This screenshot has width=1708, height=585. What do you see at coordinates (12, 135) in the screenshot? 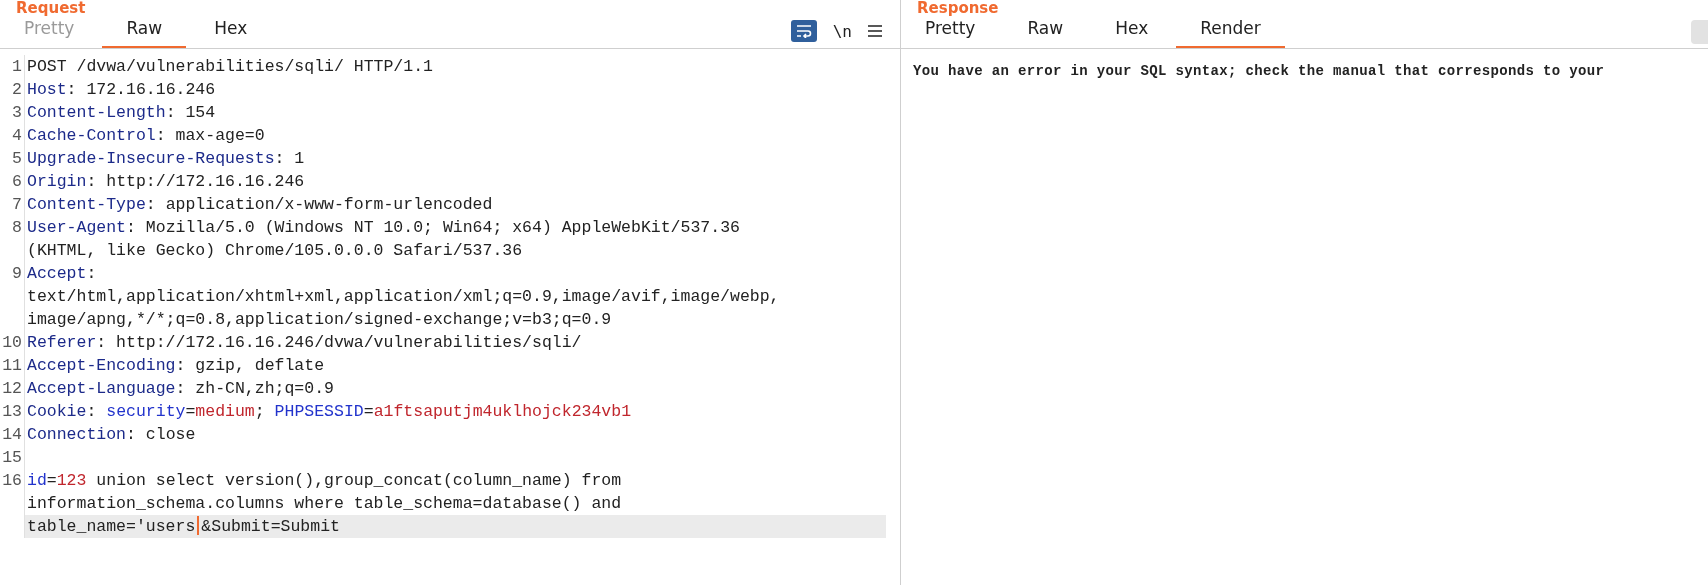
I see `line-number: 4` at bounding box center [12, 135].